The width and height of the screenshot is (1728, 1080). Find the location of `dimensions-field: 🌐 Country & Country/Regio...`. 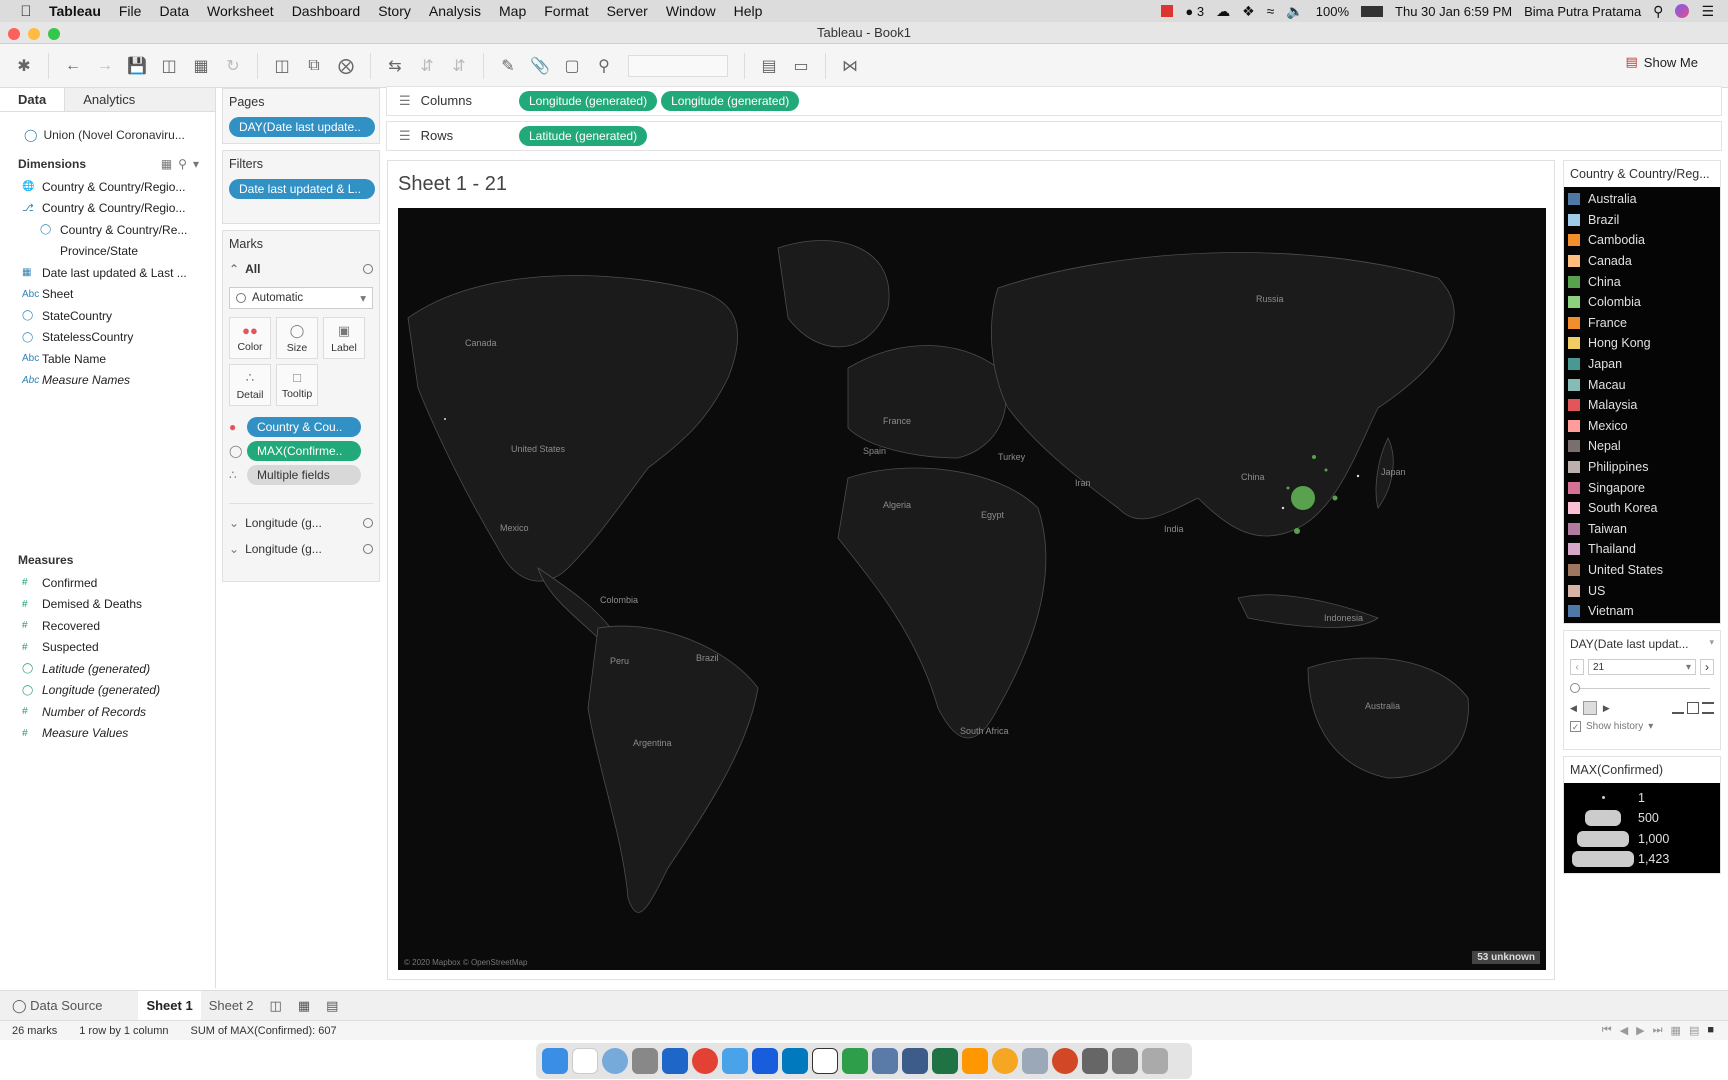

dimensions-field: 🌐 Country & Country/Regio... is located at coordinates (107, 187).